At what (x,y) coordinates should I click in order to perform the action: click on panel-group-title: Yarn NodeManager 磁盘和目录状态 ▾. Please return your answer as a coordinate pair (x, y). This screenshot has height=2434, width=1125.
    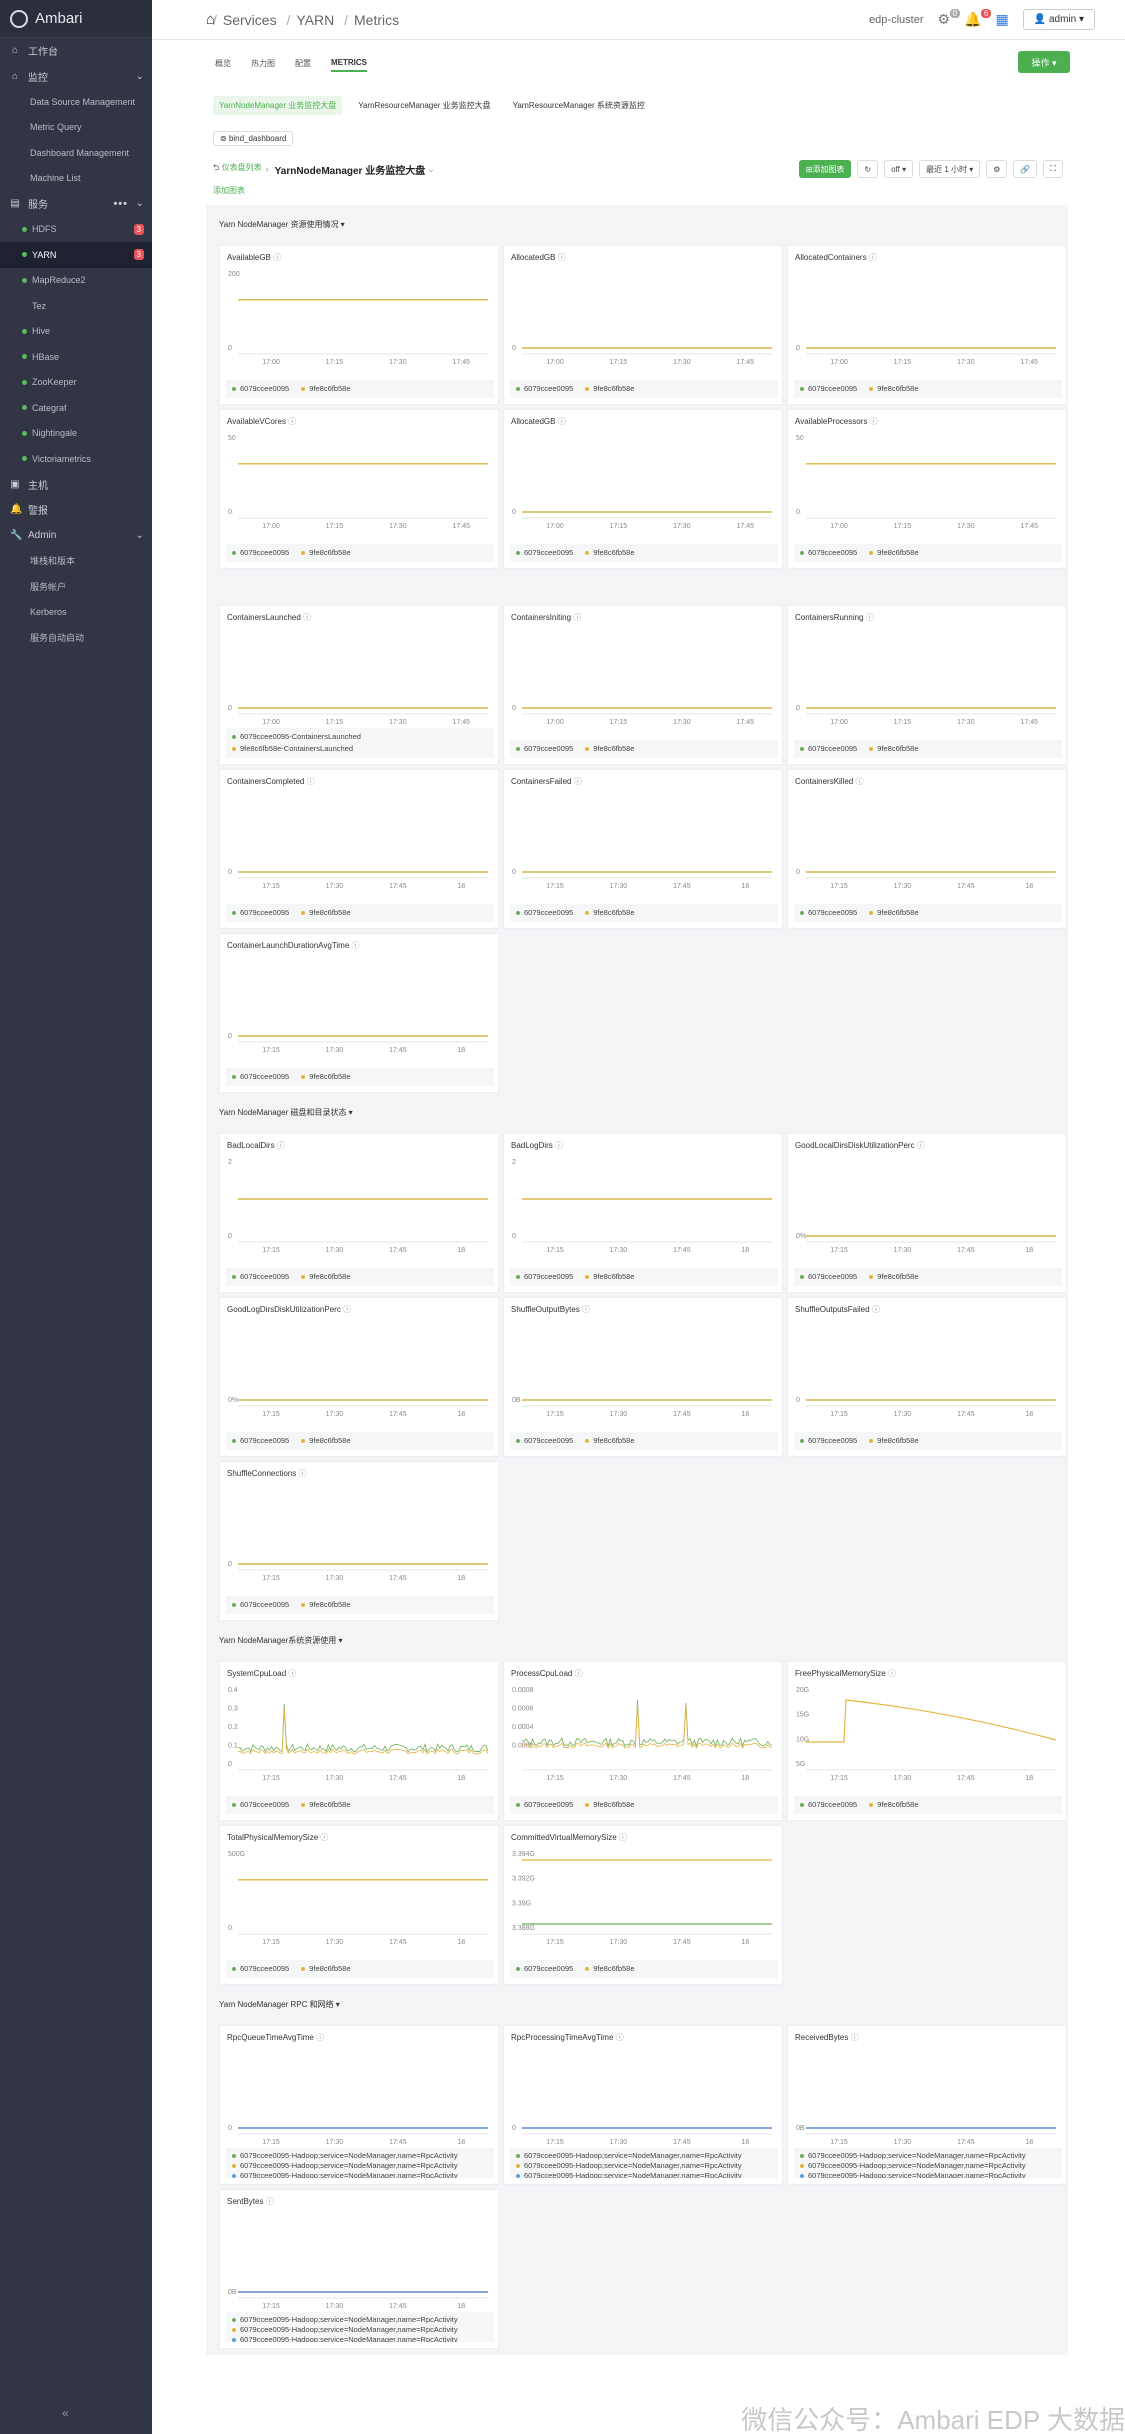
    Looking at the image, I should click on (286, 1112).